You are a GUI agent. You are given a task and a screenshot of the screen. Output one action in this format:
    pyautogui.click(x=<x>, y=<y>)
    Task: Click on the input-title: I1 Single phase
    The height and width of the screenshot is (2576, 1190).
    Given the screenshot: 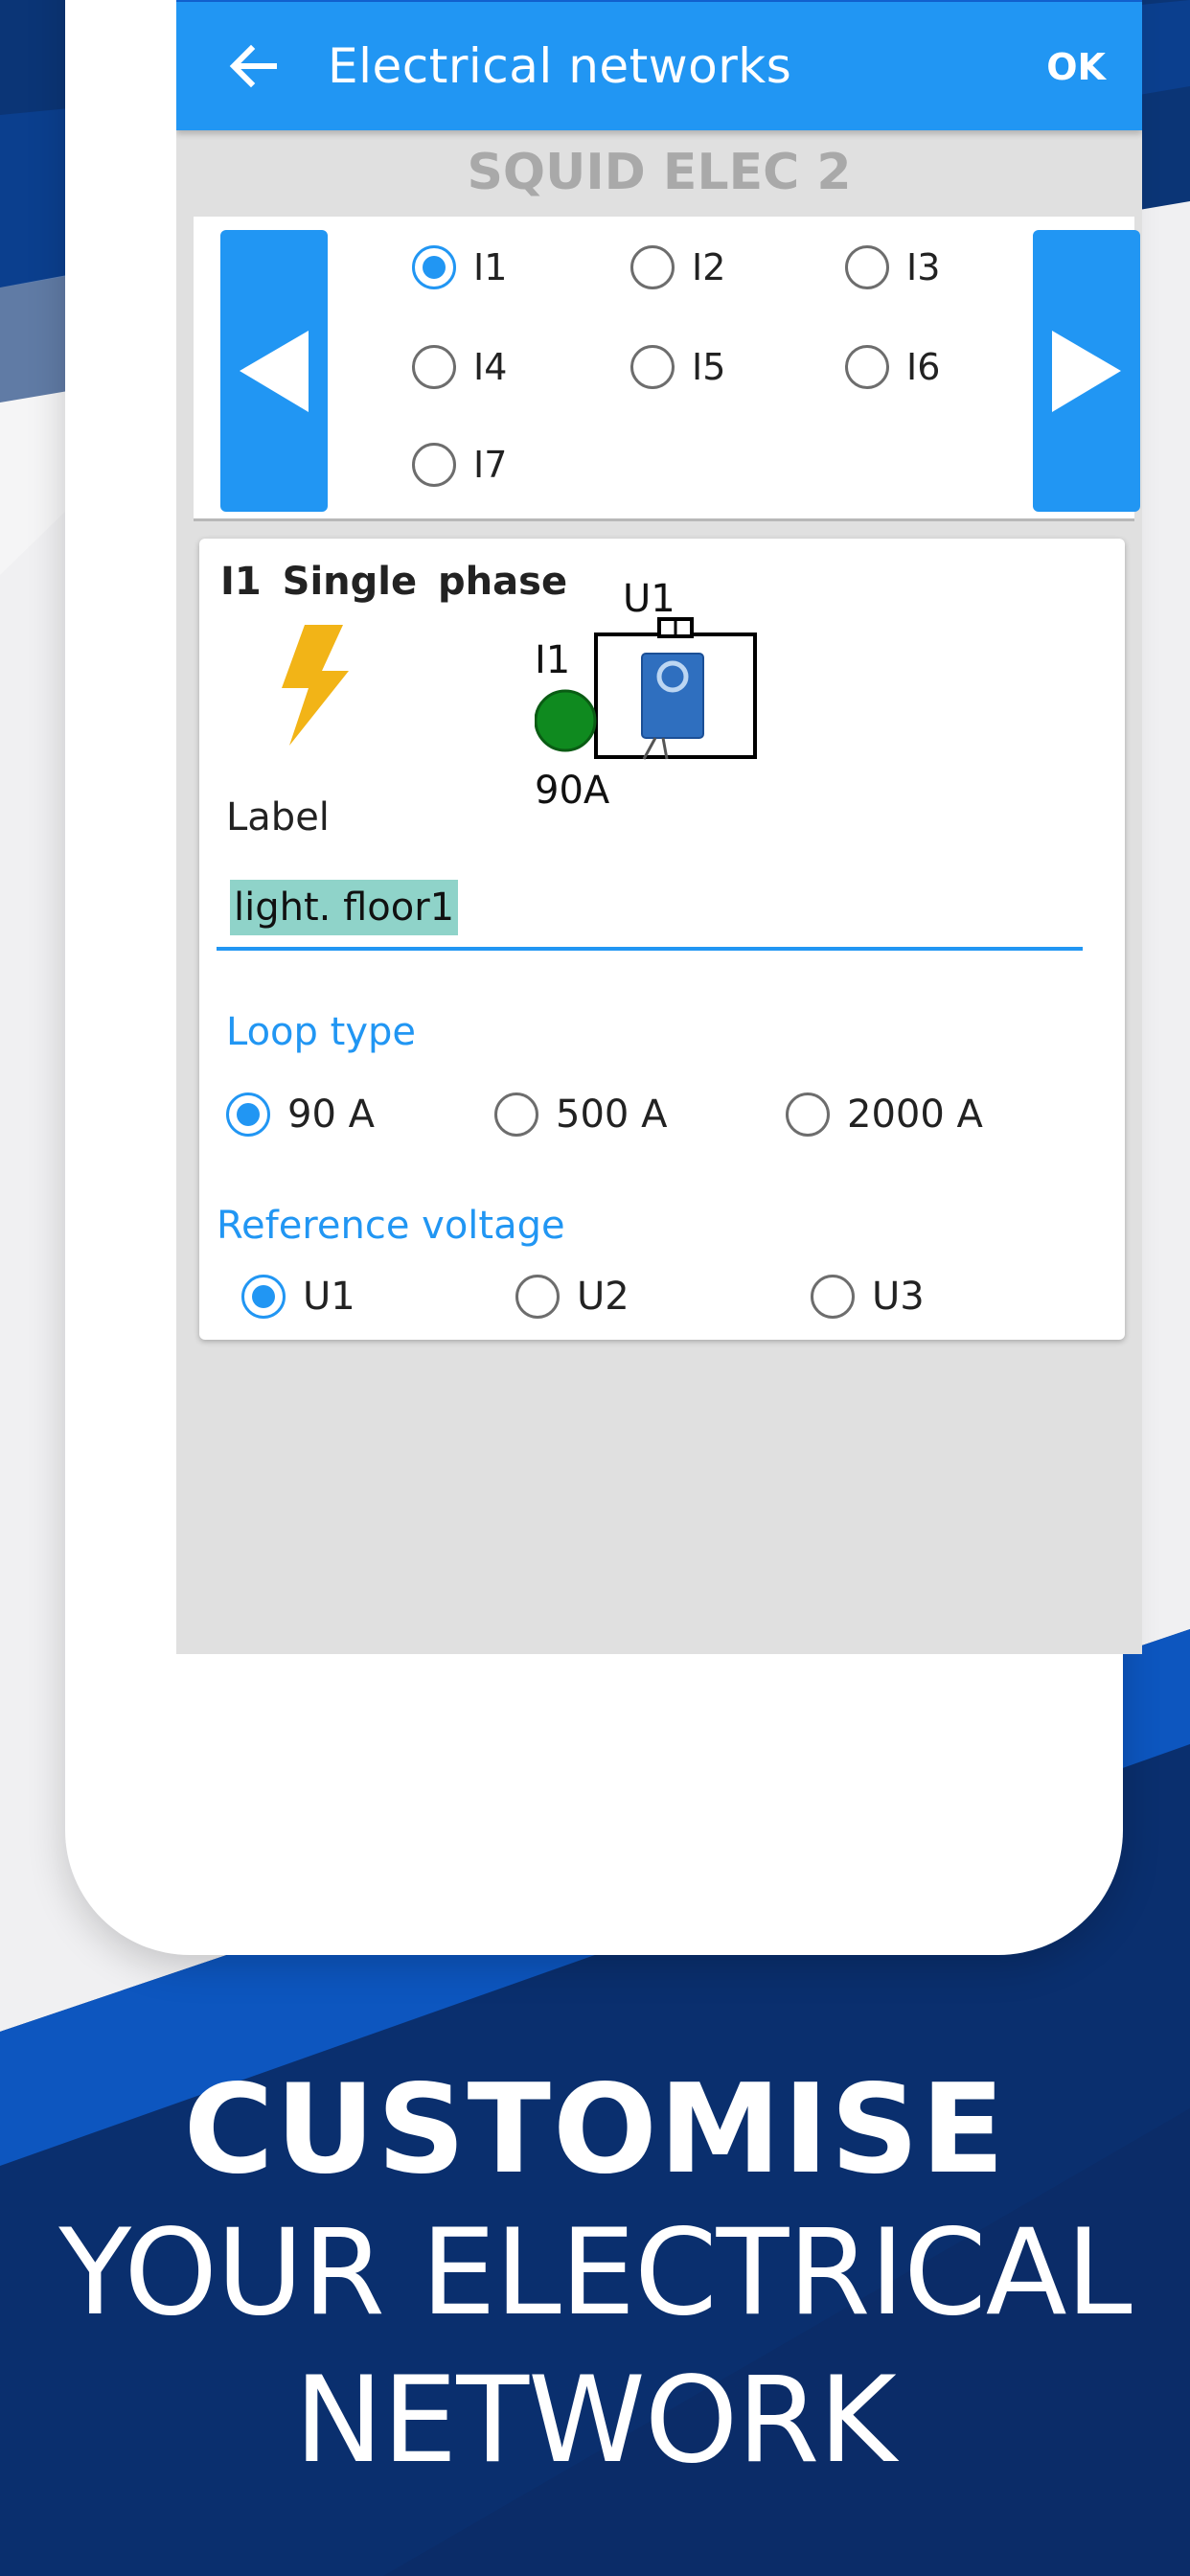 What is the action you would take?
    pyautogui.click(x=394, y=582)
    